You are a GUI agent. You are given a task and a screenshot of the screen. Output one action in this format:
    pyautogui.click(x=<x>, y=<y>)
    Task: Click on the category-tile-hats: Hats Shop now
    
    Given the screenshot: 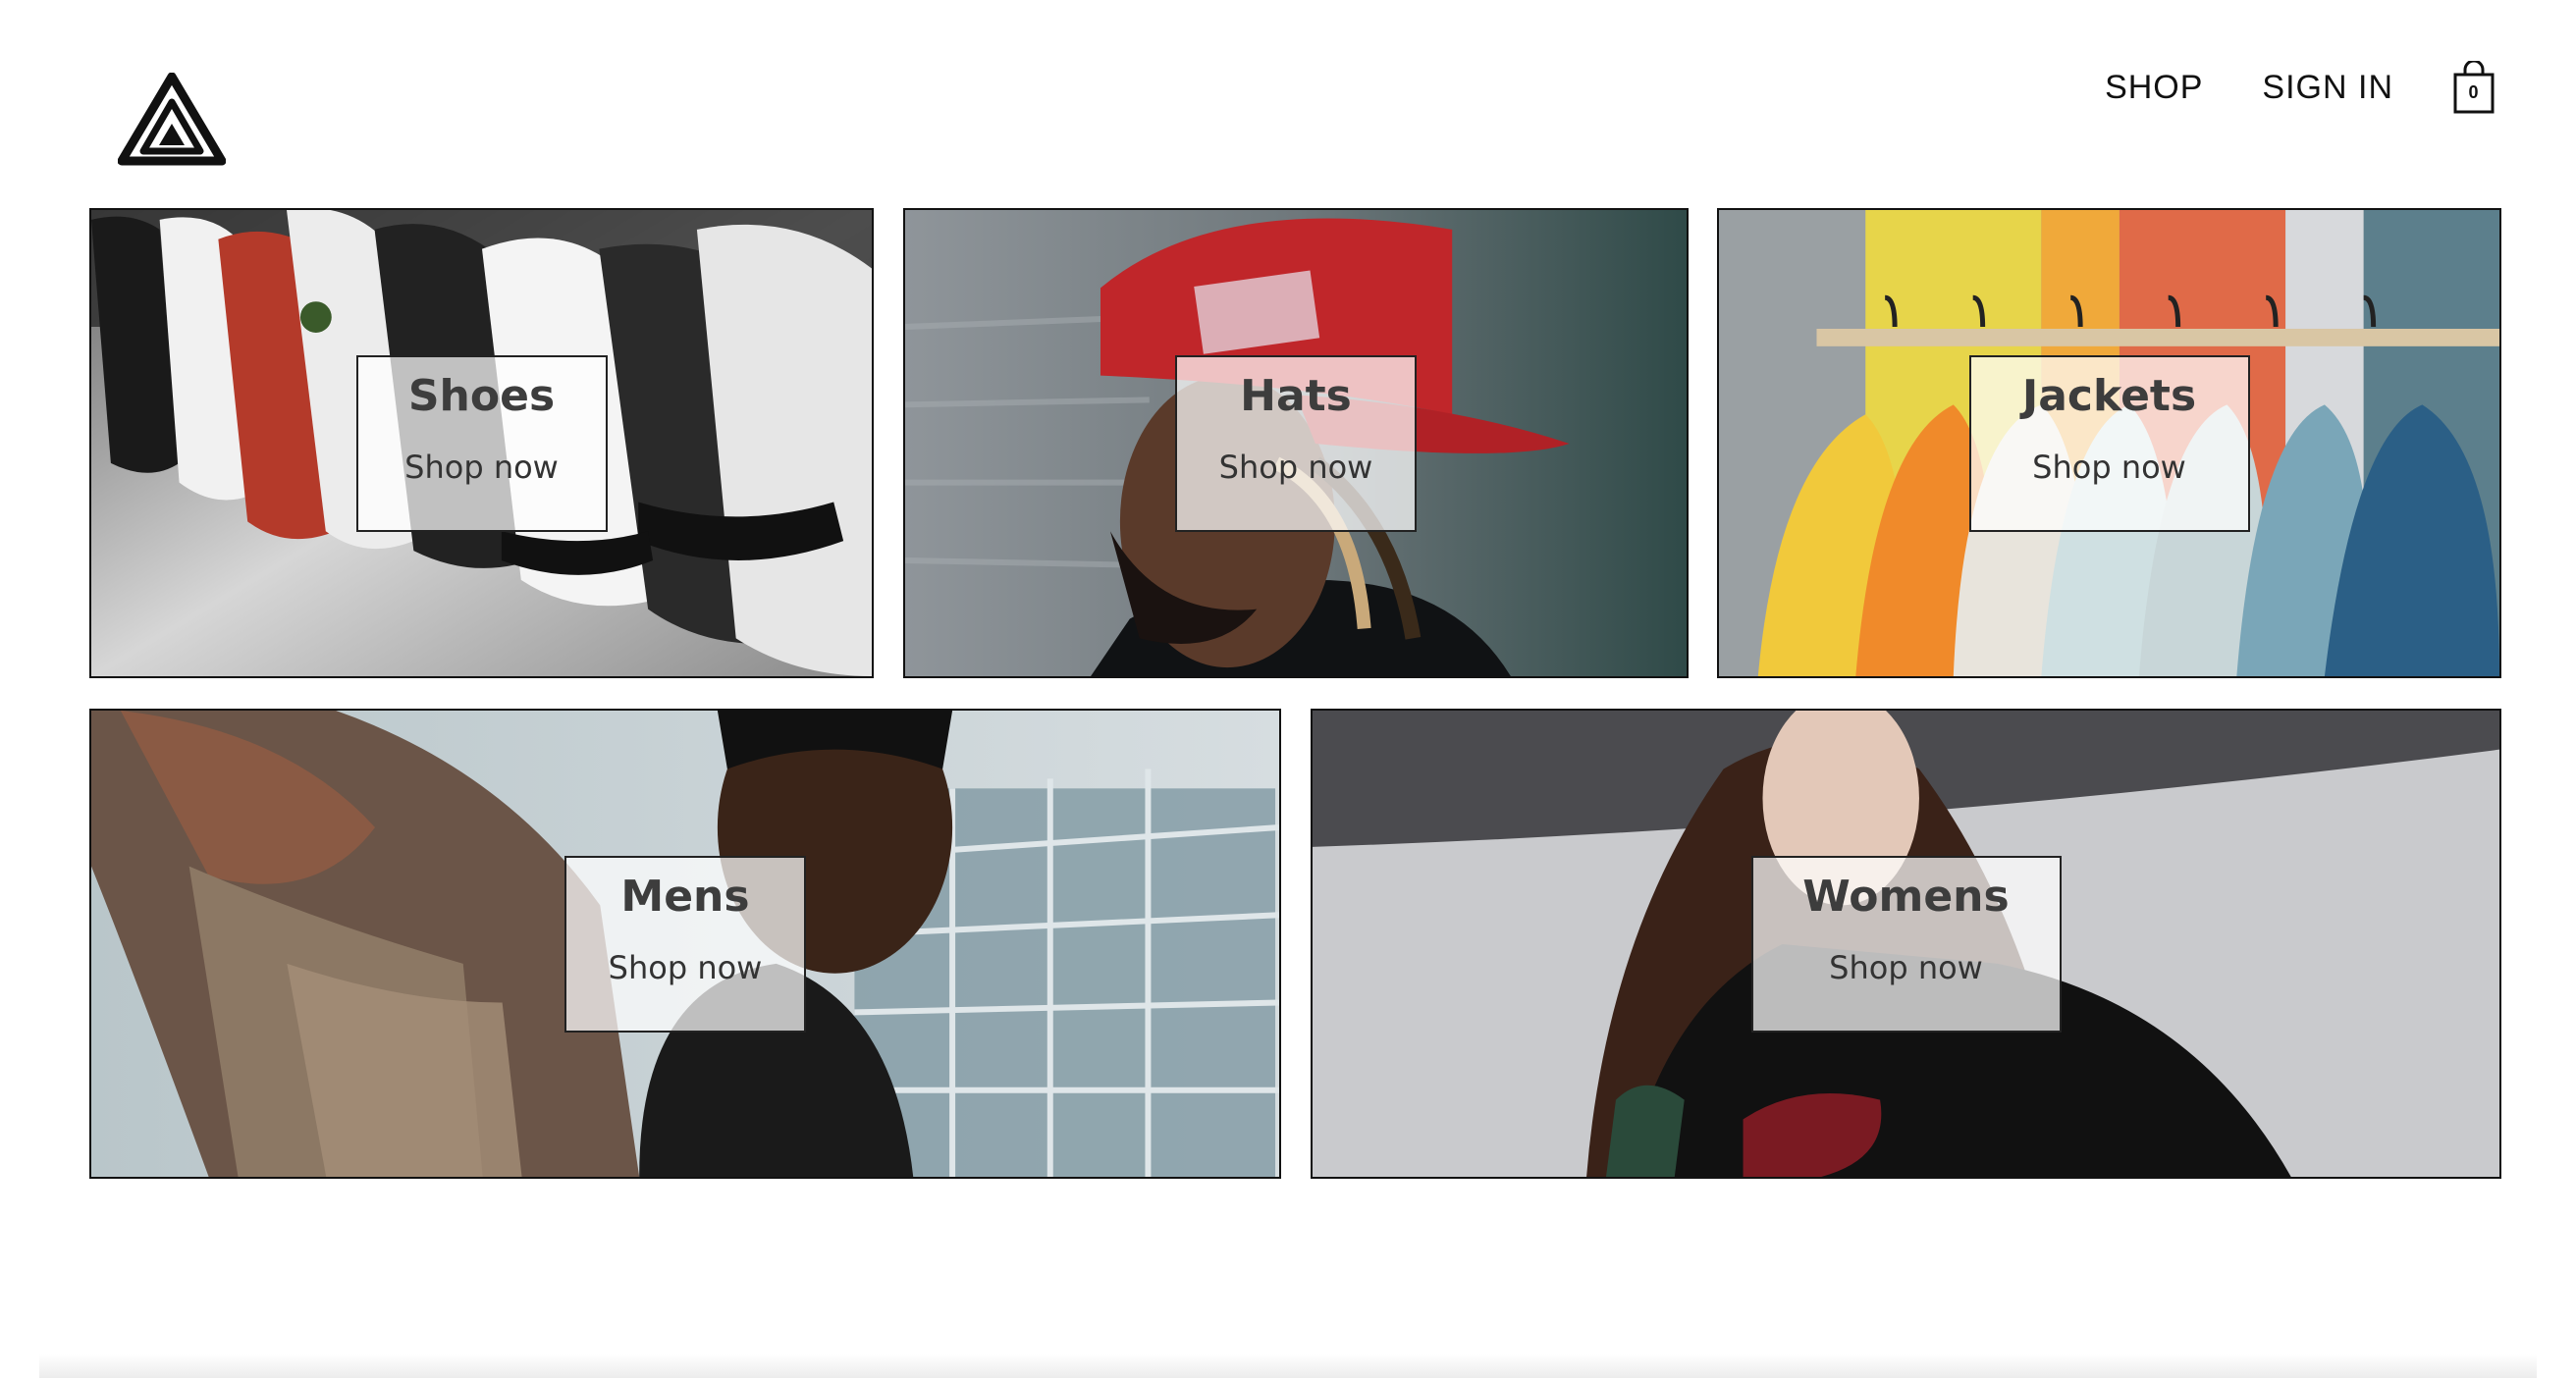 What is the action you would take?
    pyautogui.click(x=1296, y=443)
    